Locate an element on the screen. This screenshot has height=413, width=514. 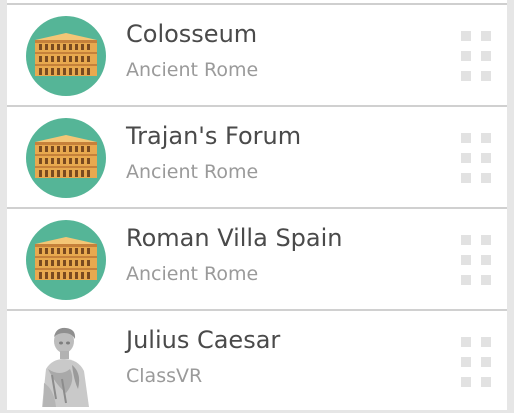
item-title: Colosseum is located at coordinates (192, 34).